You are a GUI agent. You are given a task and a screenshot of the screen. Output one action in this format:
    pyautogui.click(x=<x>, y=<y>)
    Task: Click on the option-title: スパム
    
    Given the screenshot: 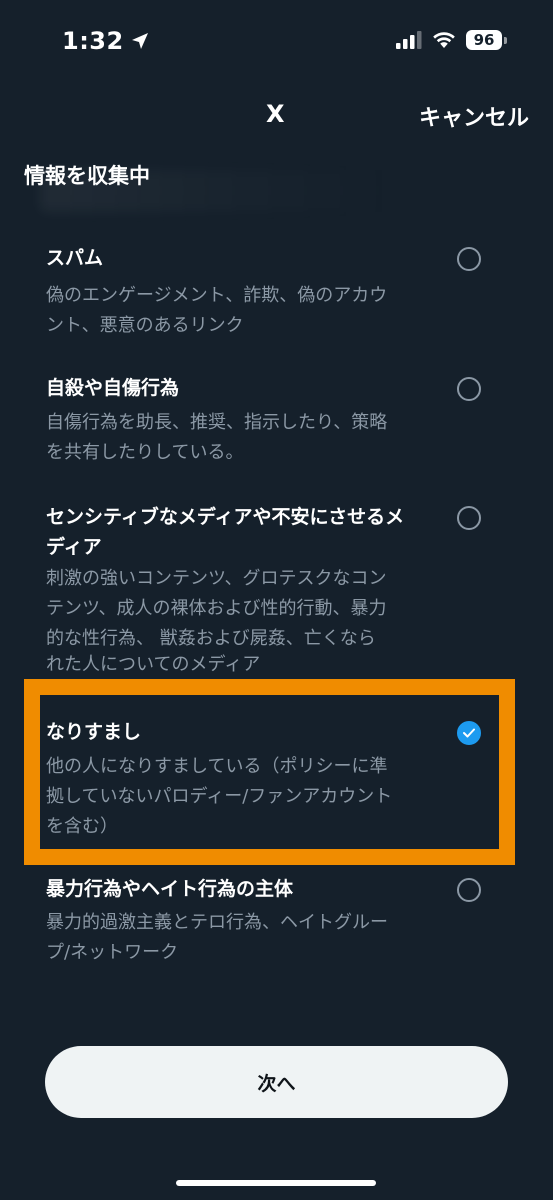 What is the action you would take?
    pyautogui.click(x=75, y=258)
    